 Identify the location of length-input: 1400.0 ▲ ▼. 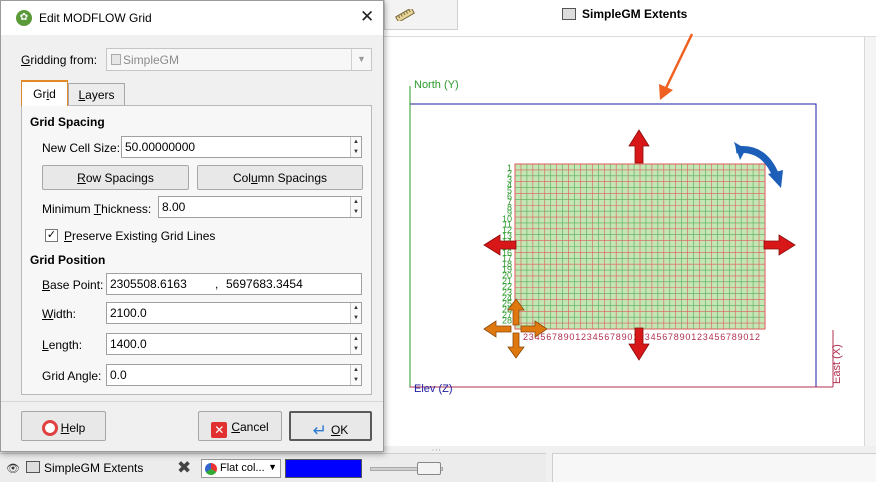
(234, 344).